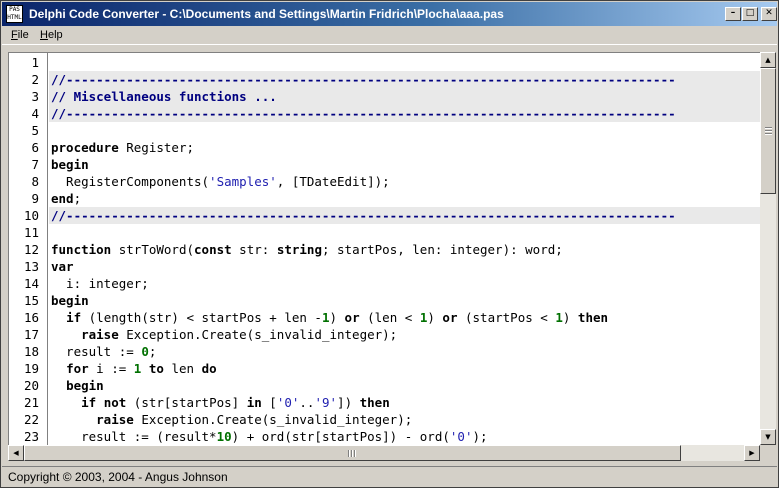 This screenshot has width=779, height=488. What do you see at coordinates (31, 402) in the screenshot?
I see `line-number: 21` at bounding box center [31, 402].